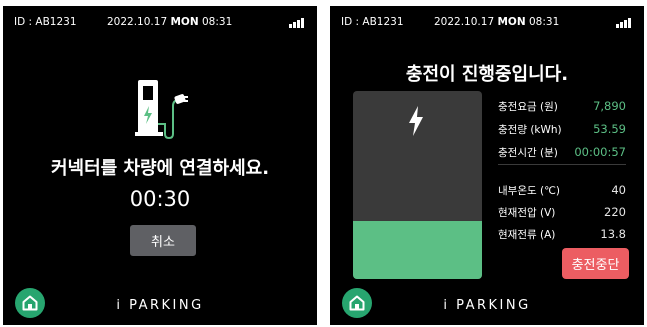  I want to click on divider, so click(562, 164).